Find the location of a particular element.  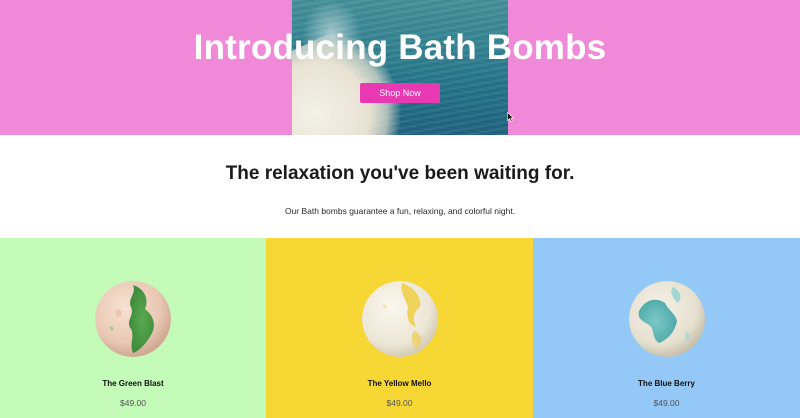

product-card-blue-berry: The Blue Berry $49.00 is located at coordinates (666, 328).